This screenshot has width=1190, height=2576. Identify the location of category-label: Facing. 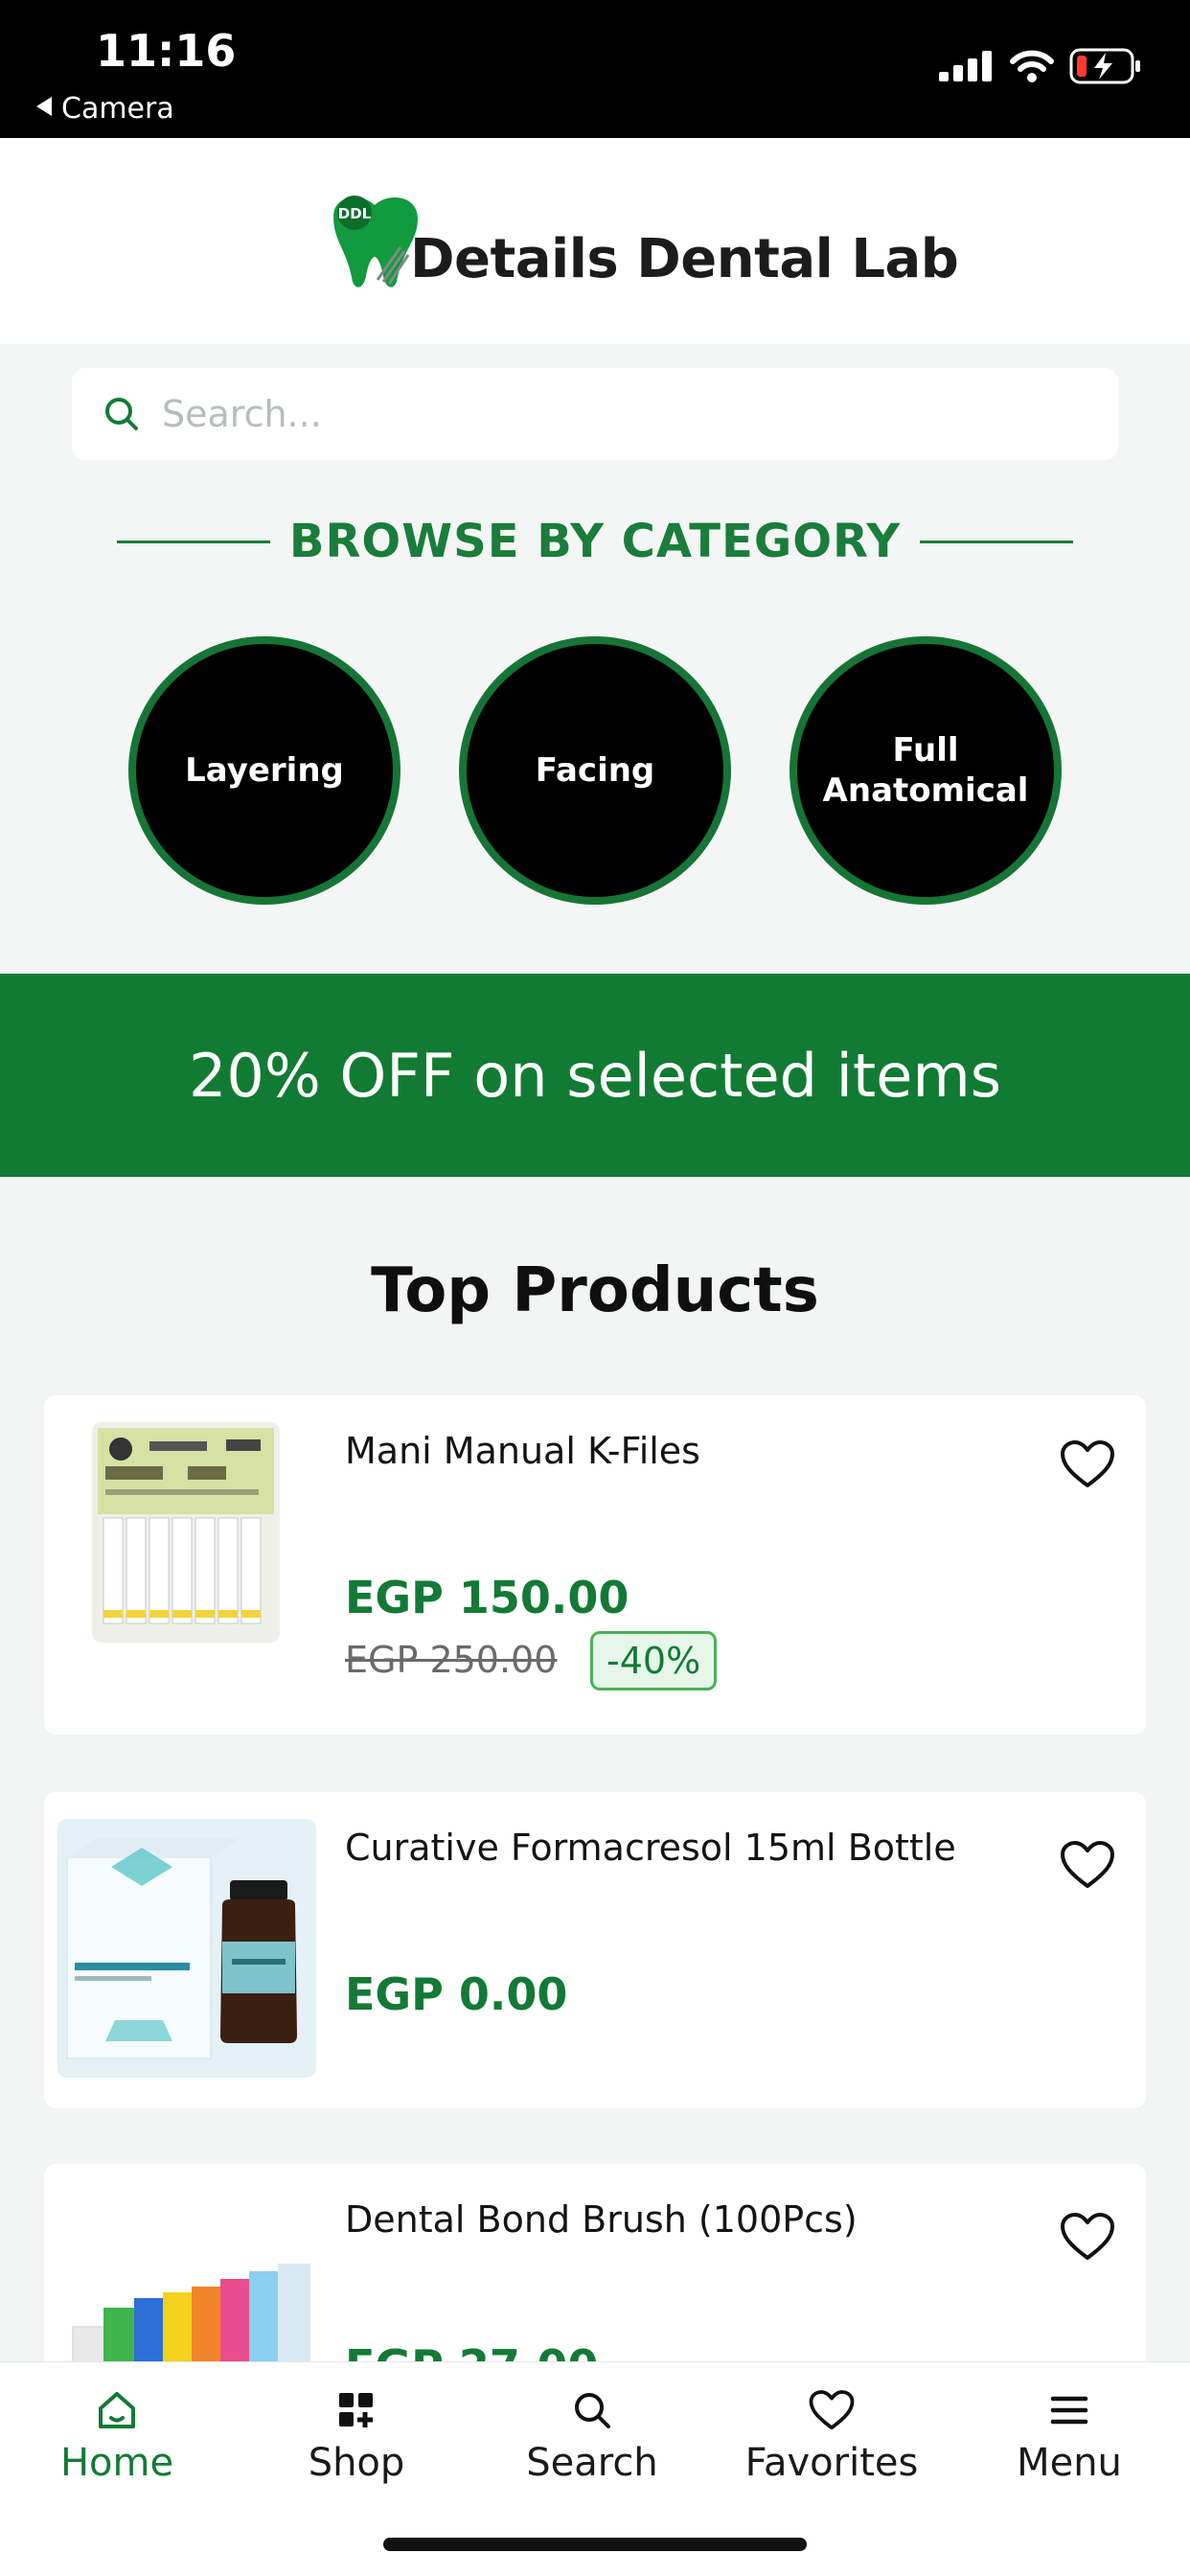
(595, 770).